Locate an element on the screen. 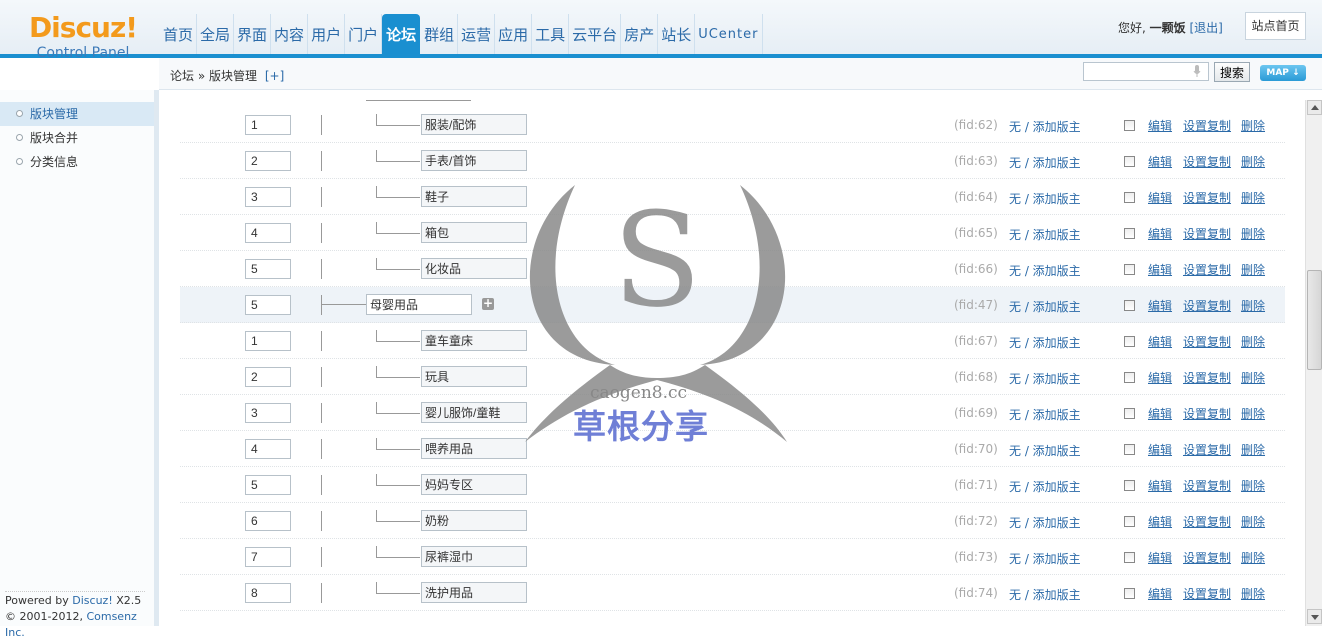 The width and height of the screenshot is (1322, 641). scrollbar is located at coordinates (1313, 363).